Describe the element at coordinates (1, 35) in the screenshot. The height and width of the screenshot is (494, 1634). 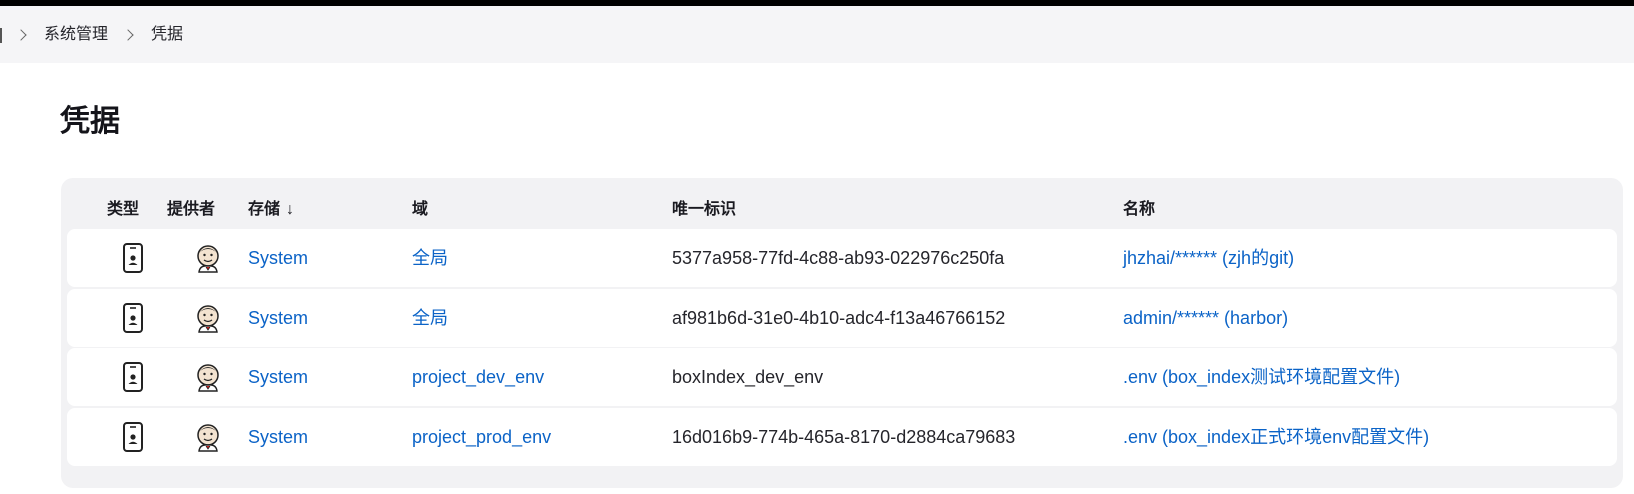
I see `breadcrumb-home-edge` at that location.